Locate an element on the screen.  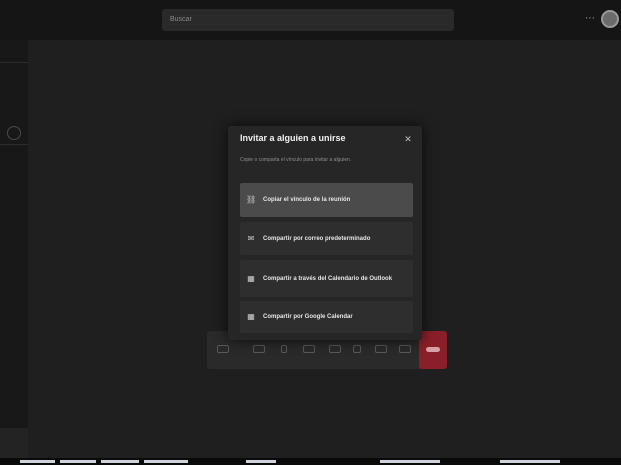
copy-link-button: ⛓ Copiar el vínculo de la reunión is located at coordinates (326, 200).